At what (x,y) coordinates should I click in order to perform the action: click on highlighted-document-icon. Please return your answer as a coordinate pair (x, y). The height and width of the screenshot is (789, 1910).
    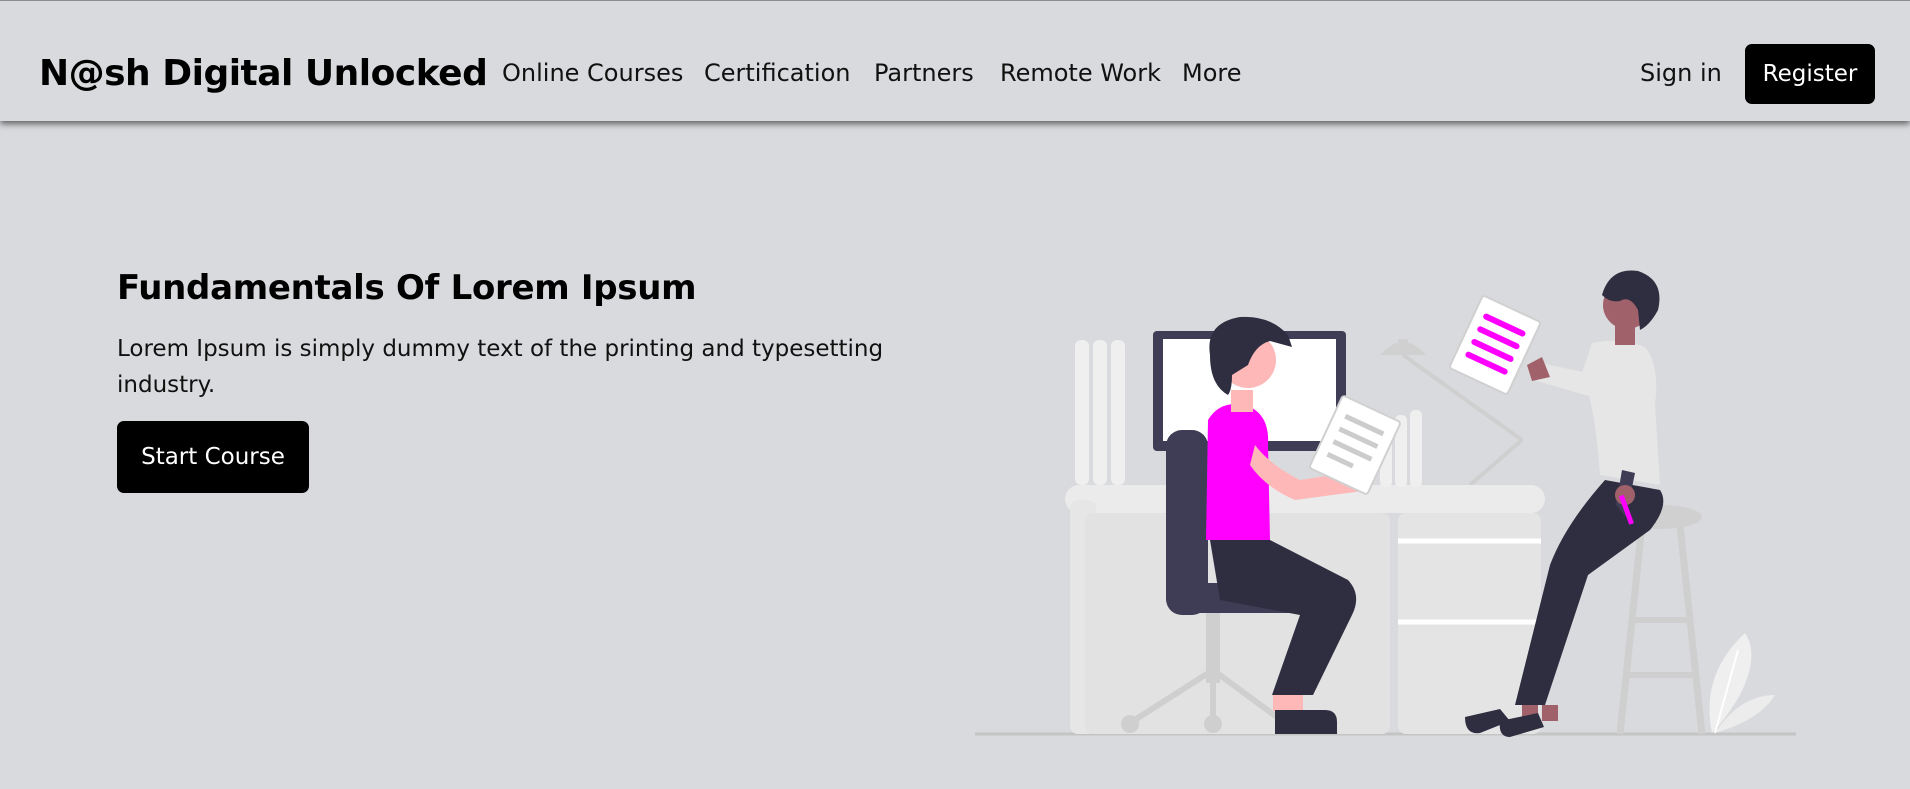
    Looking at the image, I should click on (1495, 345).